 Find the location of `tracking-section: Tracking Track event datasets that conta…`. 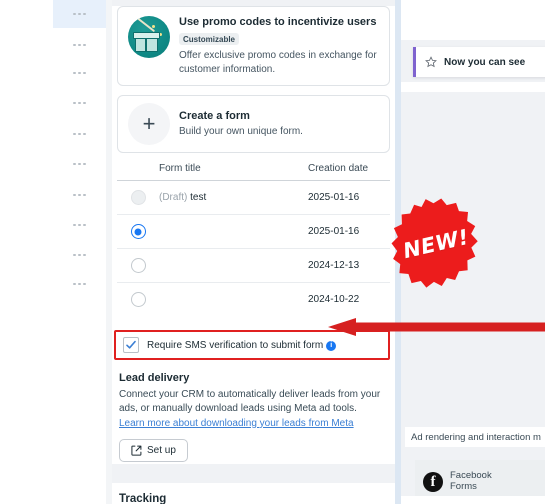

tracking-section: Tracking Track event datasets that conta… is located at coordinates (253, 493).